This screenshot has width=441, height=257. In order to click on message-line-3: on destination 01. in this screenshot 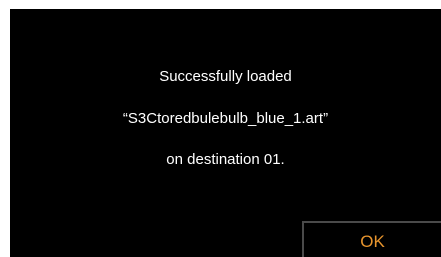, I will do `click(225, 159)`.